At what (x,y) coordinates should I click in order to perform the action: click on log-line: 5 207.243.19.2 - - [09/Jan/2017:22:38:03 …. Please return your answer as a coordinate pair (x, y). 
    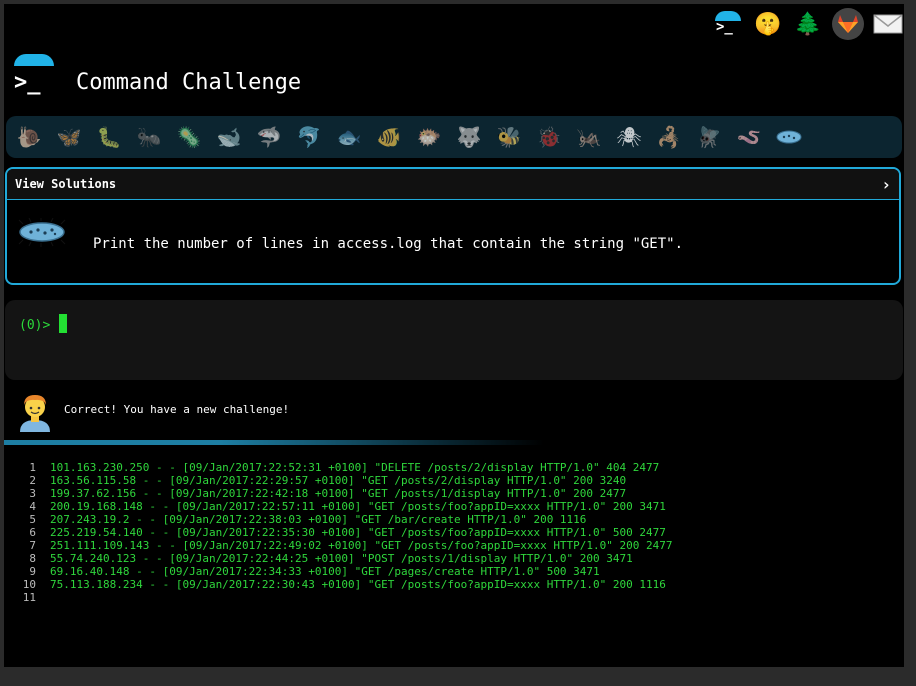
    Looking at the image, I should click on (338, 519).